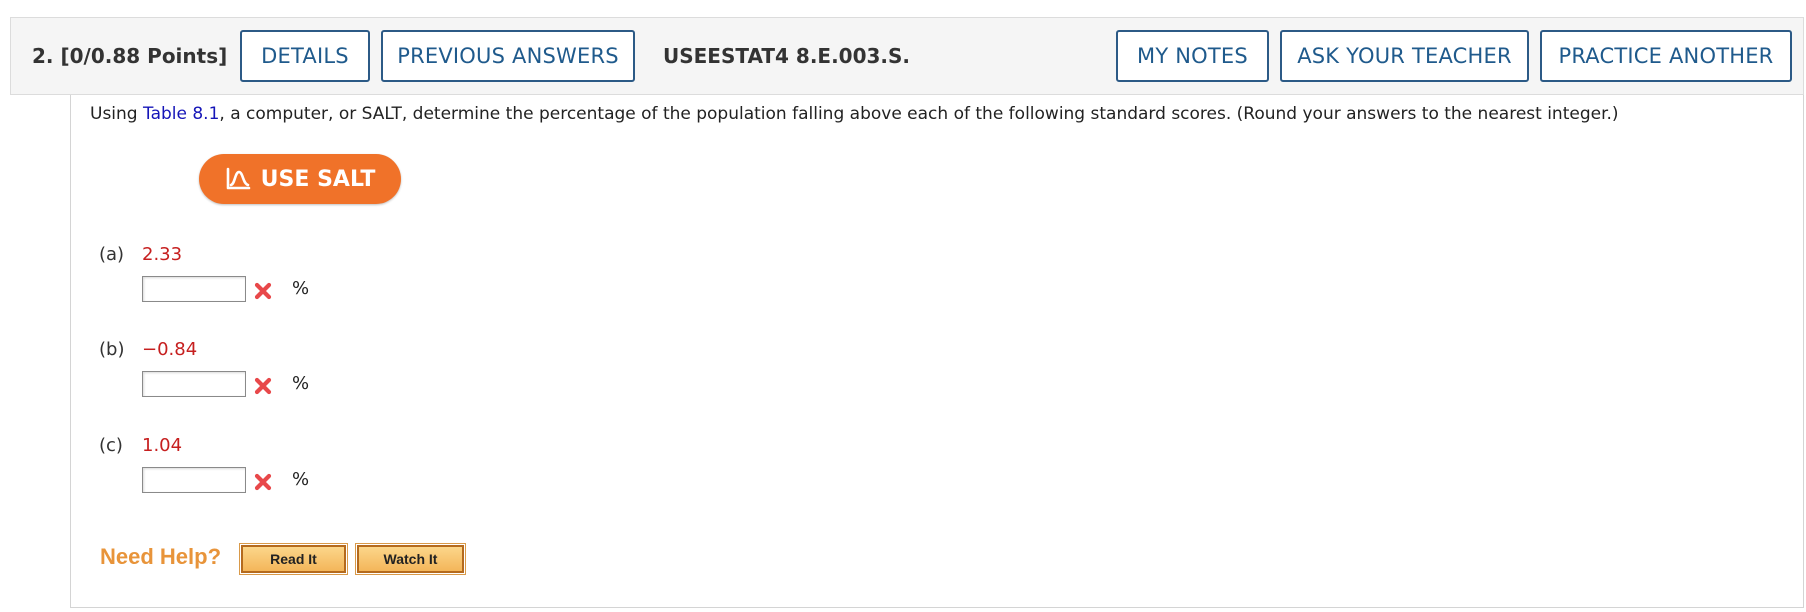 This screenshot has width=1806, height=612. Describe the element at coordinates (293, 559) in the screenshot. I see `read-it-button: Read It` at that location.